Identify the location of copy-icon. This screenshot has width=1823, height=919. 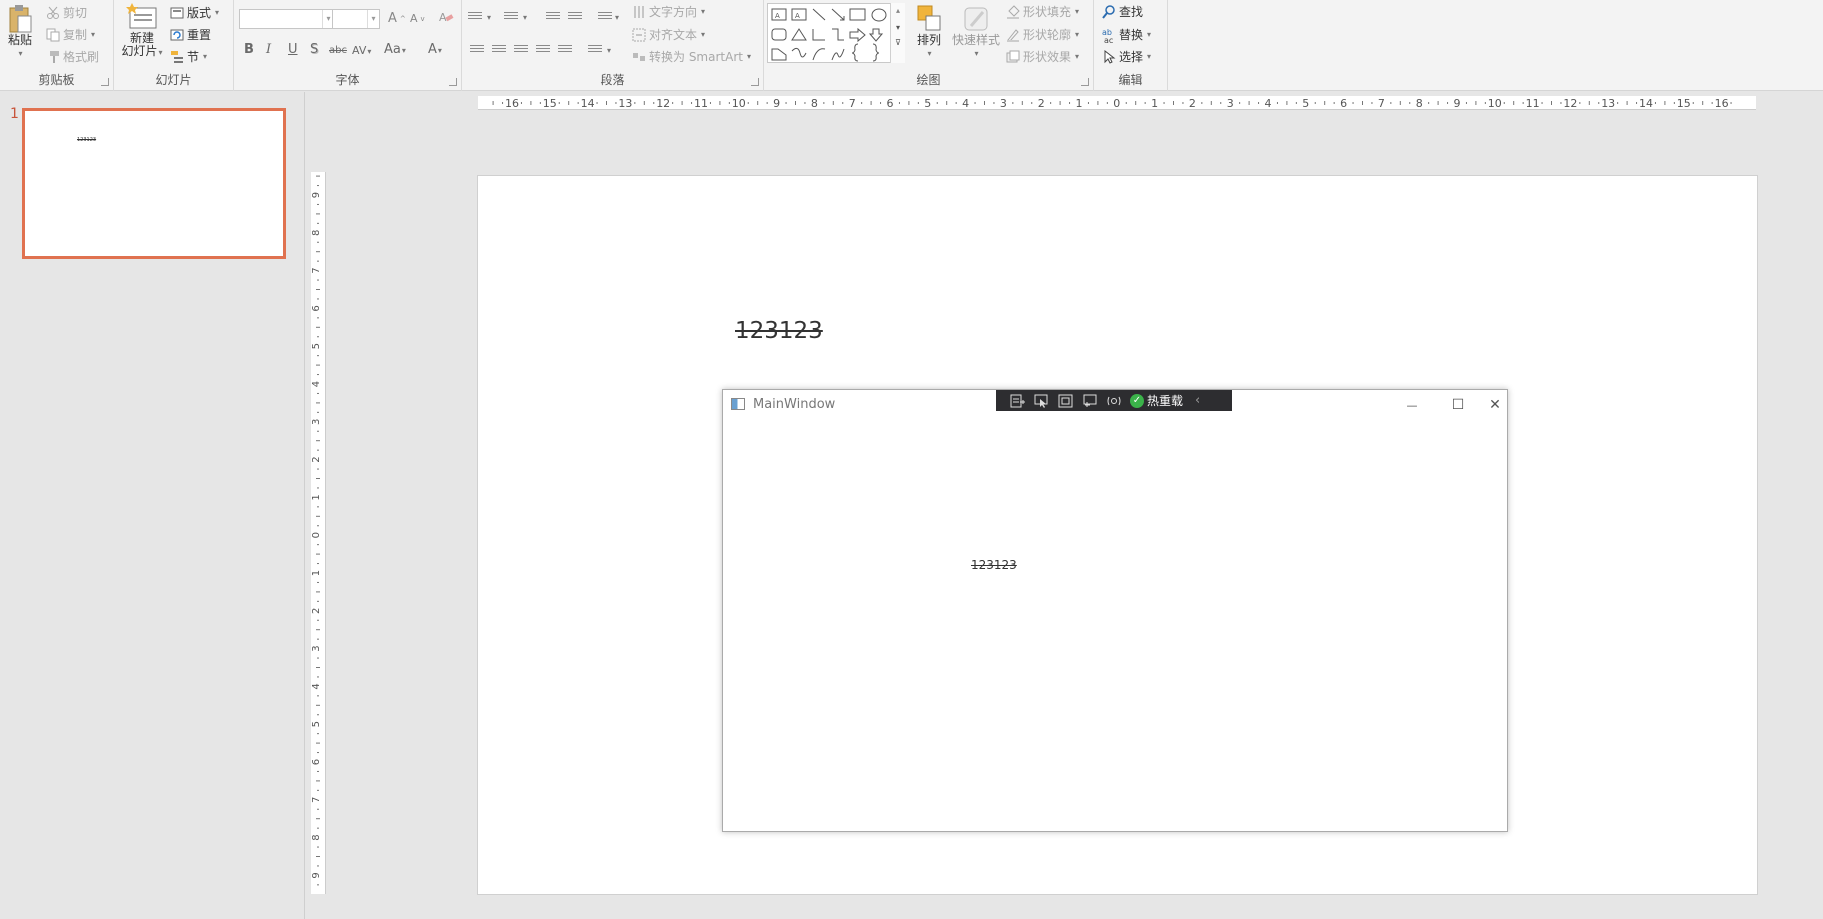
(53, 35).